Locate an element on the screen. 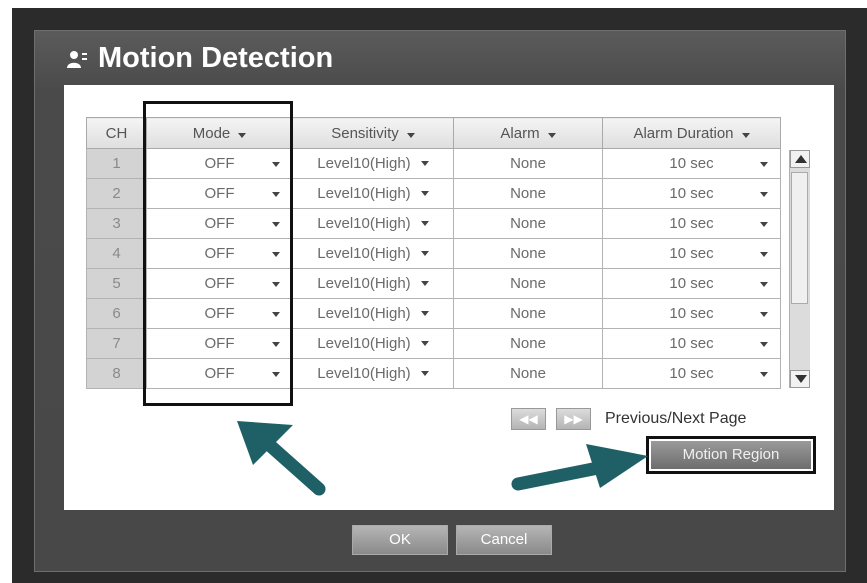 This screenshot has width=867, height=583. cancel-button: Cancel is located at coordinates (504, 540).